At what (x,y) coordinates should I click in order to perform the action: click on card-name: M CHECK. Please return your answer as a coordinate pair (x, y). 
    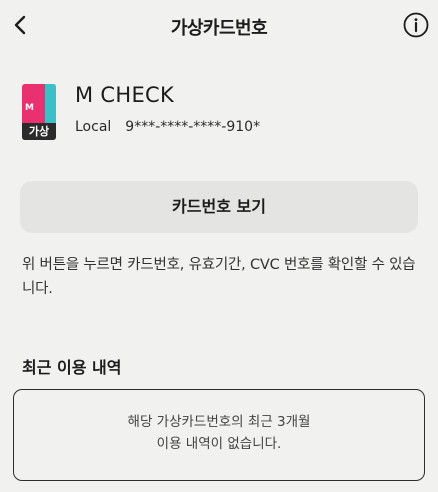
    Looking at the image, I should click on (125, 95).